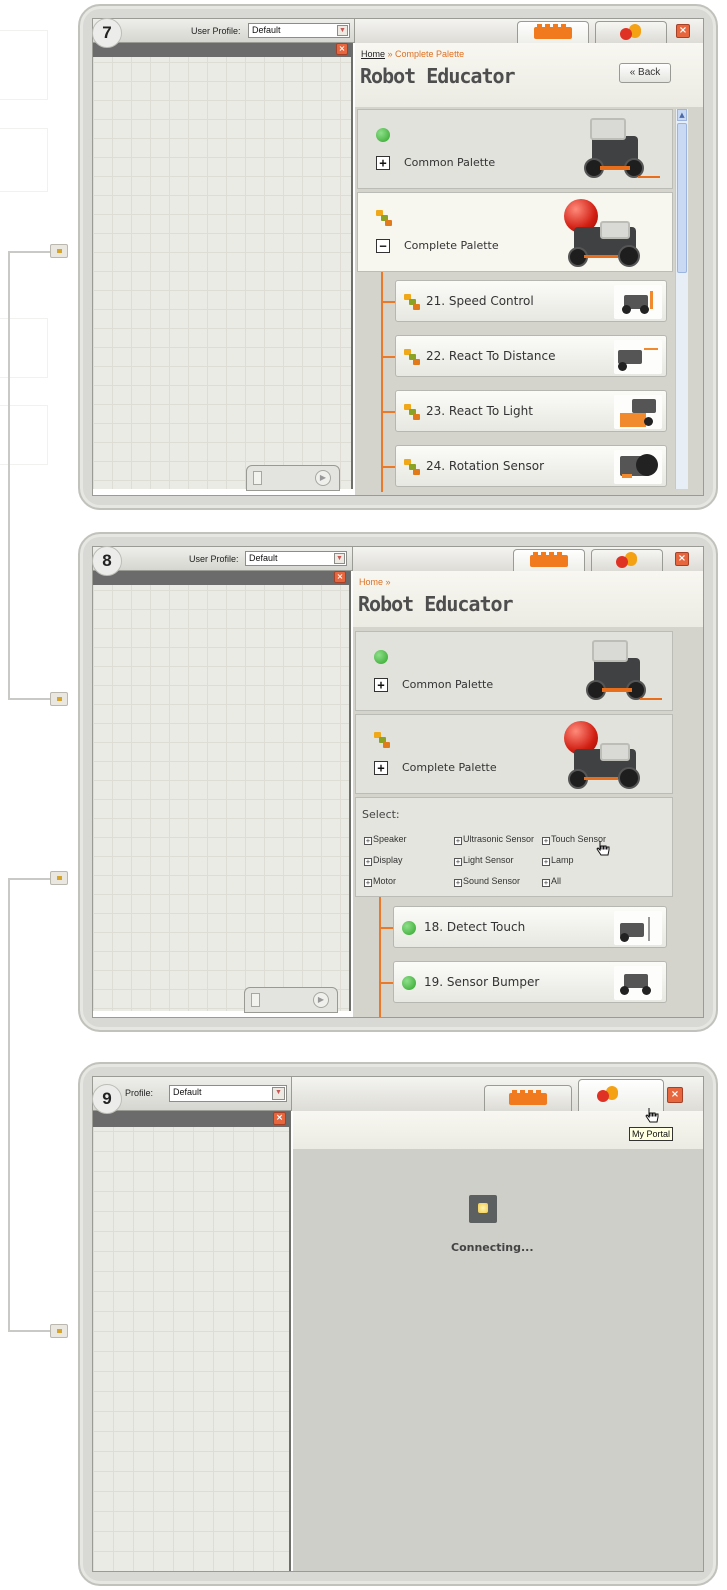 This screenshot has width=727, height=1590. I want to click on step-number: 9, so click(107, 1099).